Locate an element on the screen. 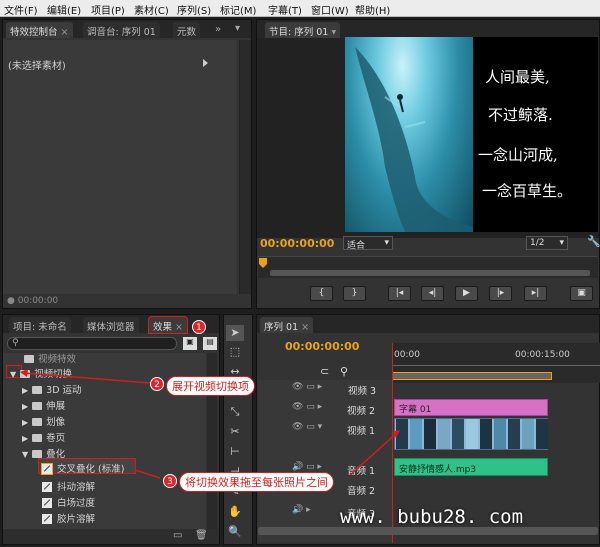 The height and width of the screenshot is (547, 600). watermark: www. bubu28. com is located at coordinates (432, 517).